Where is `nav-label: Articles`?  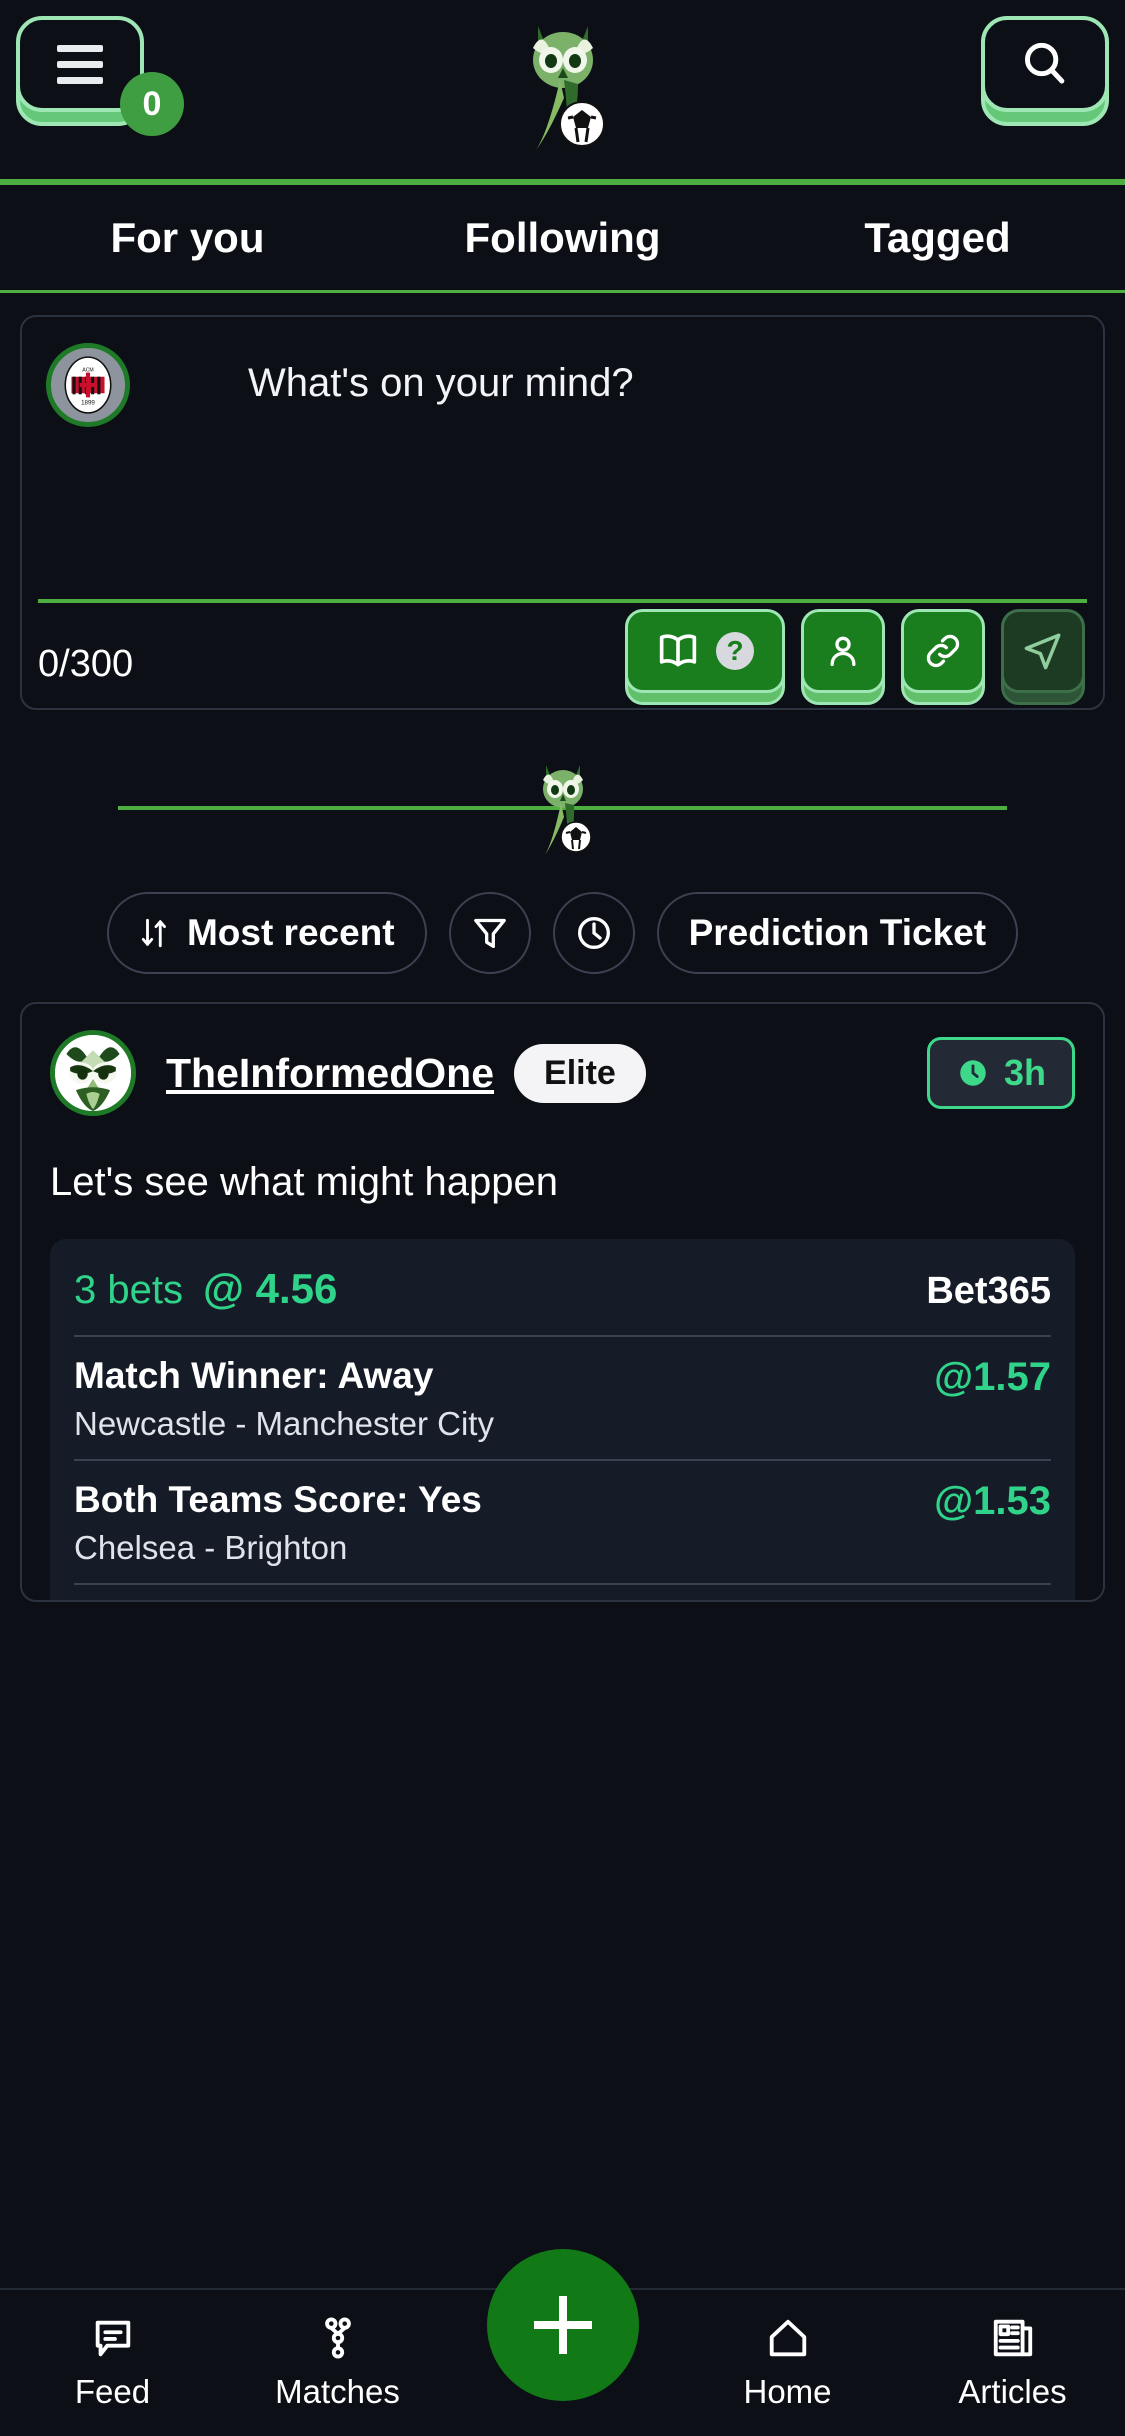
nav-label: Articles is located at coordinates (1012, 2391).